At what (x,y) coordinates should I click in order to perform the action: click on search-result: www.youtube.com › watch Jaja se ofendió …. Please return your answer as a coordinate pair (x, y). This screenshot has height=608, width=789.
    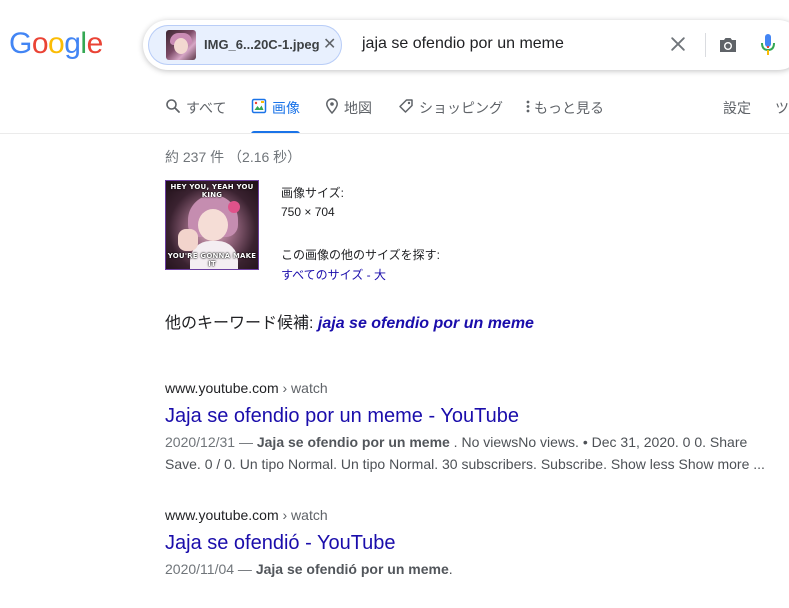
    Looking at the image, I should click on (309, 543).